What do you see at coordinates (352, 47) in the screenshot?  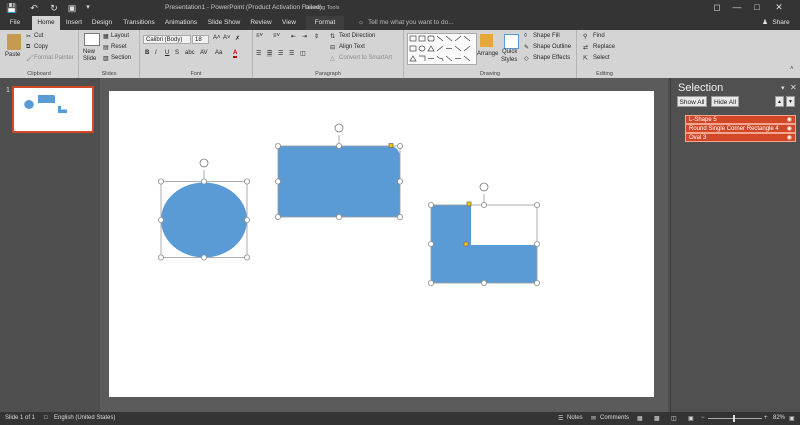 I see `align-text-button: Align Text` at bounding box center [352, 47].